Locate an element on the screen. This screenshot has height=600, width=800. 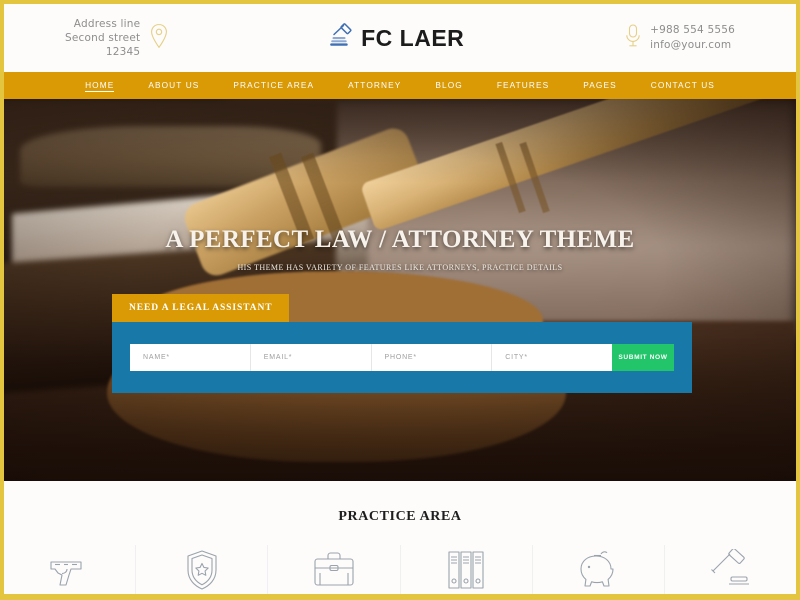
practice-item-litigation is located at coordinates (730, 569).